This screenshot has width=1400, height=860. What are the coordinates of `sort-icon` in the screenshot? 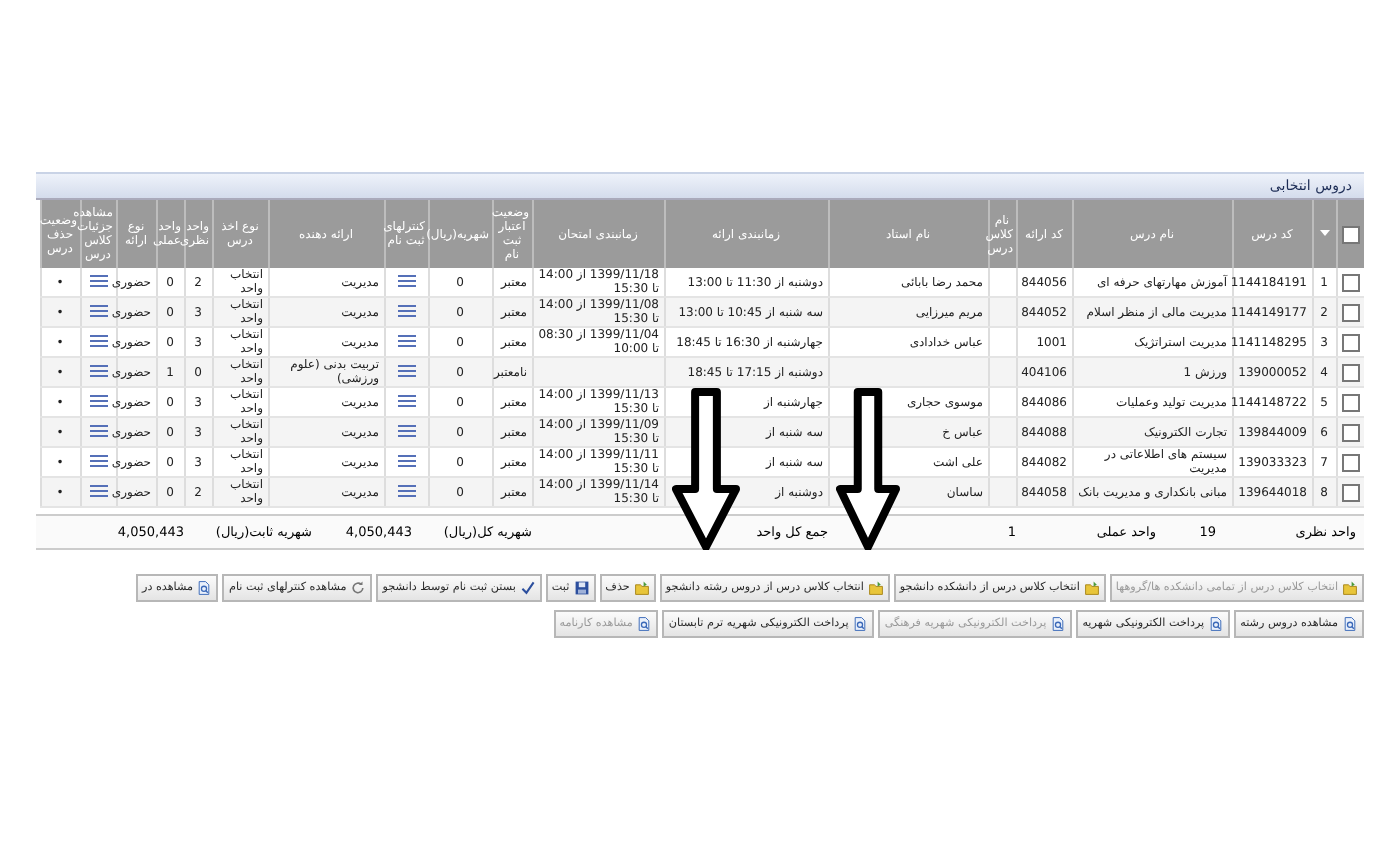 It's located at (1324, 232).